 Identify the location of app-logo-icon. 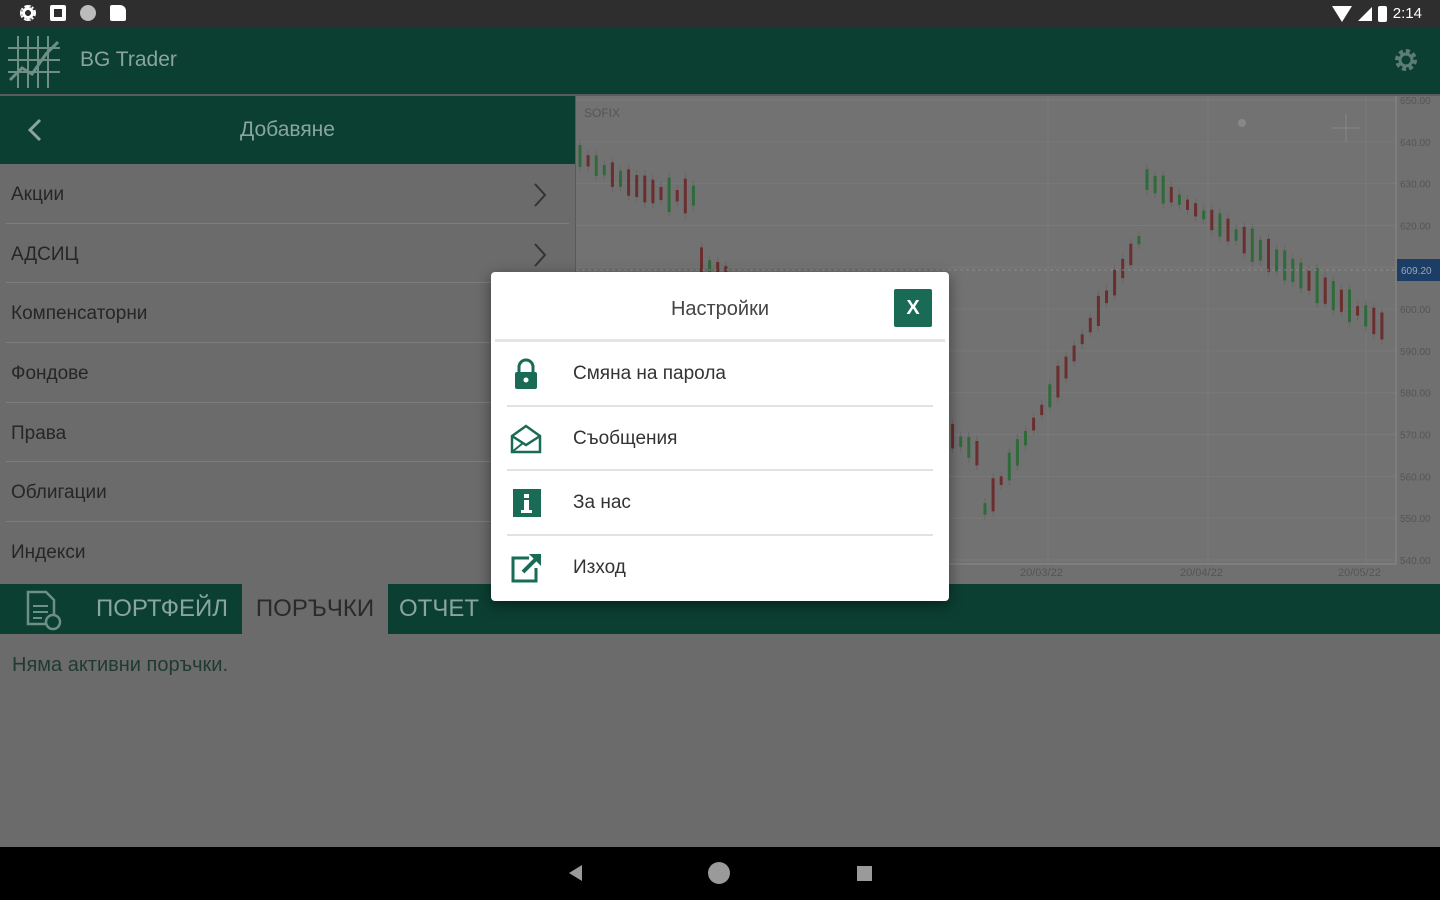
(34, 62).